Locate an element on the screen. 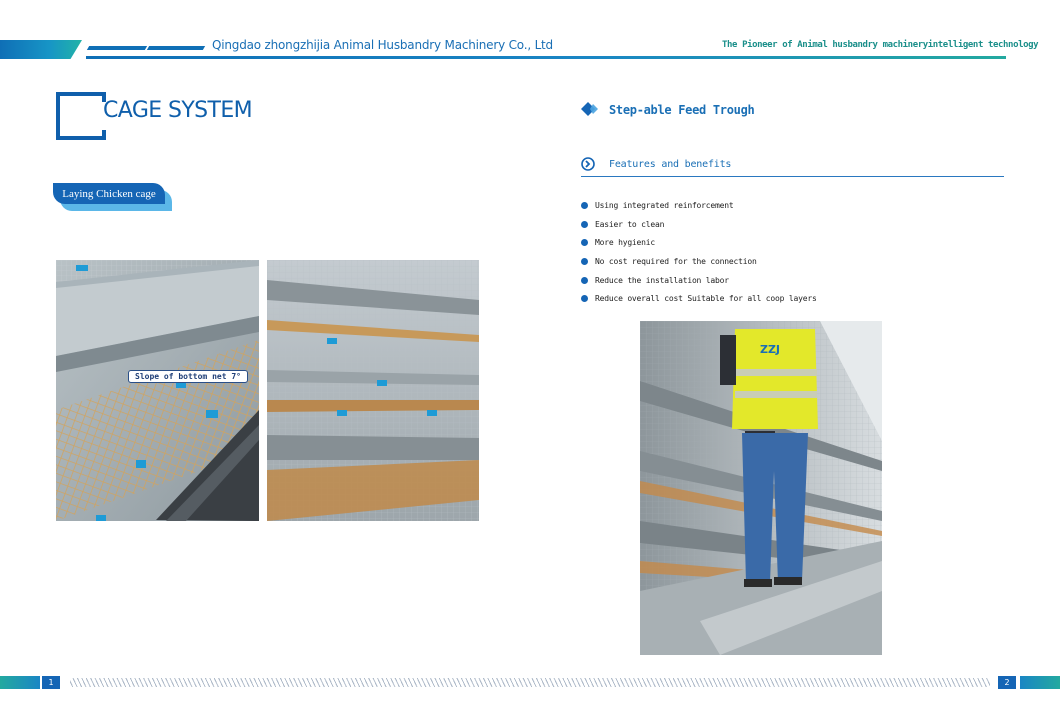 The height and width of the screenshot is (724, 1060). diamond-icon is located at coordinates (589, 109).